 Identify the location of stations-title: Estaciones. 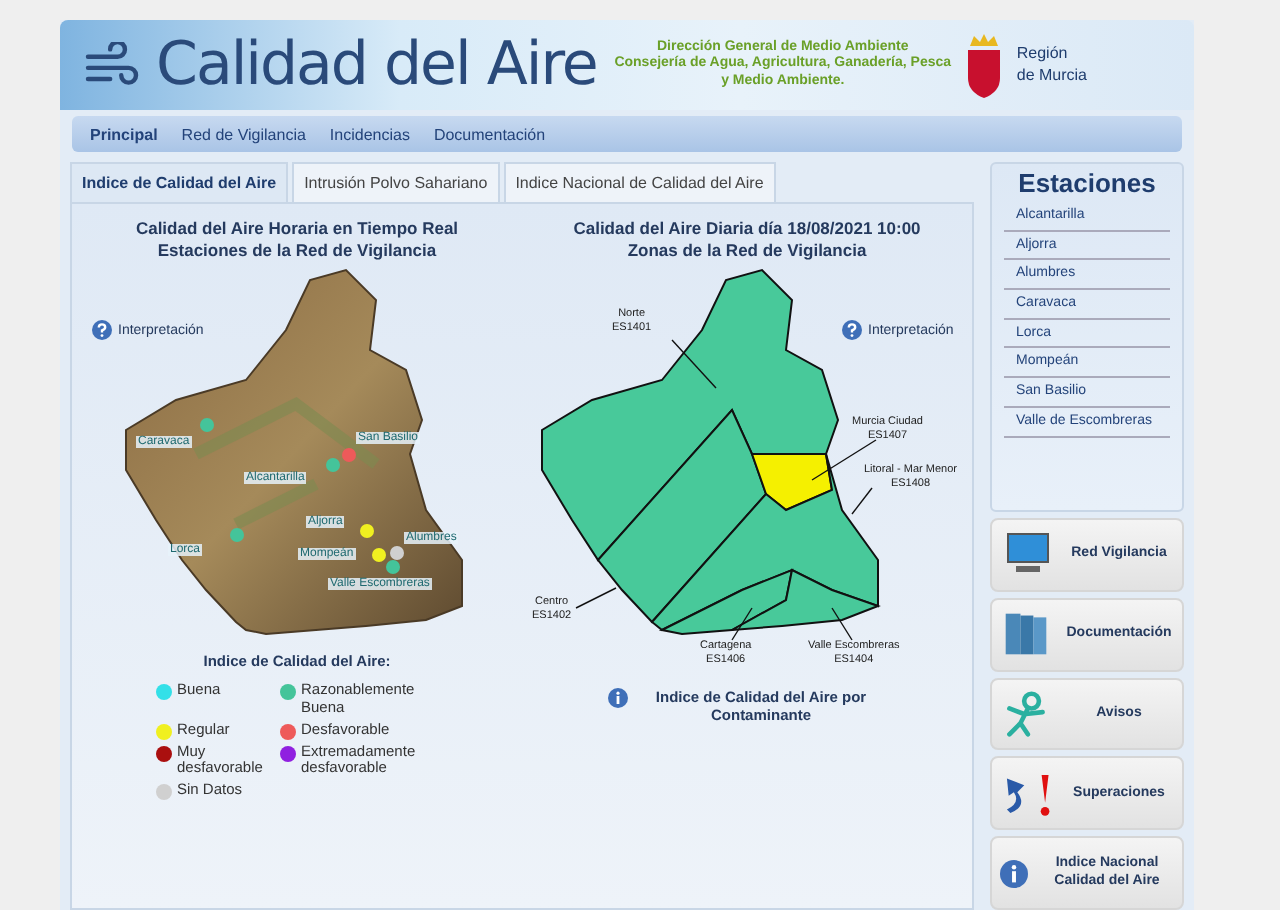
(1087, 183).